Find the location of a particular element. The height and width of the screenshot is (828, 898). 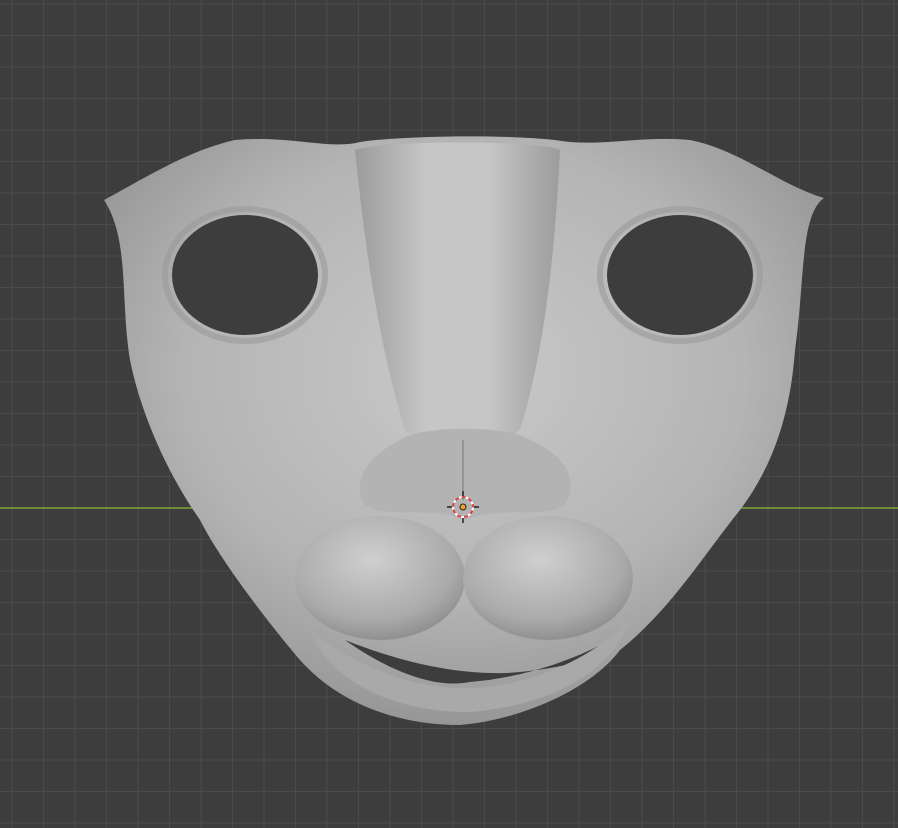

right-muzzle-pad is located at coordinates (548, 578).